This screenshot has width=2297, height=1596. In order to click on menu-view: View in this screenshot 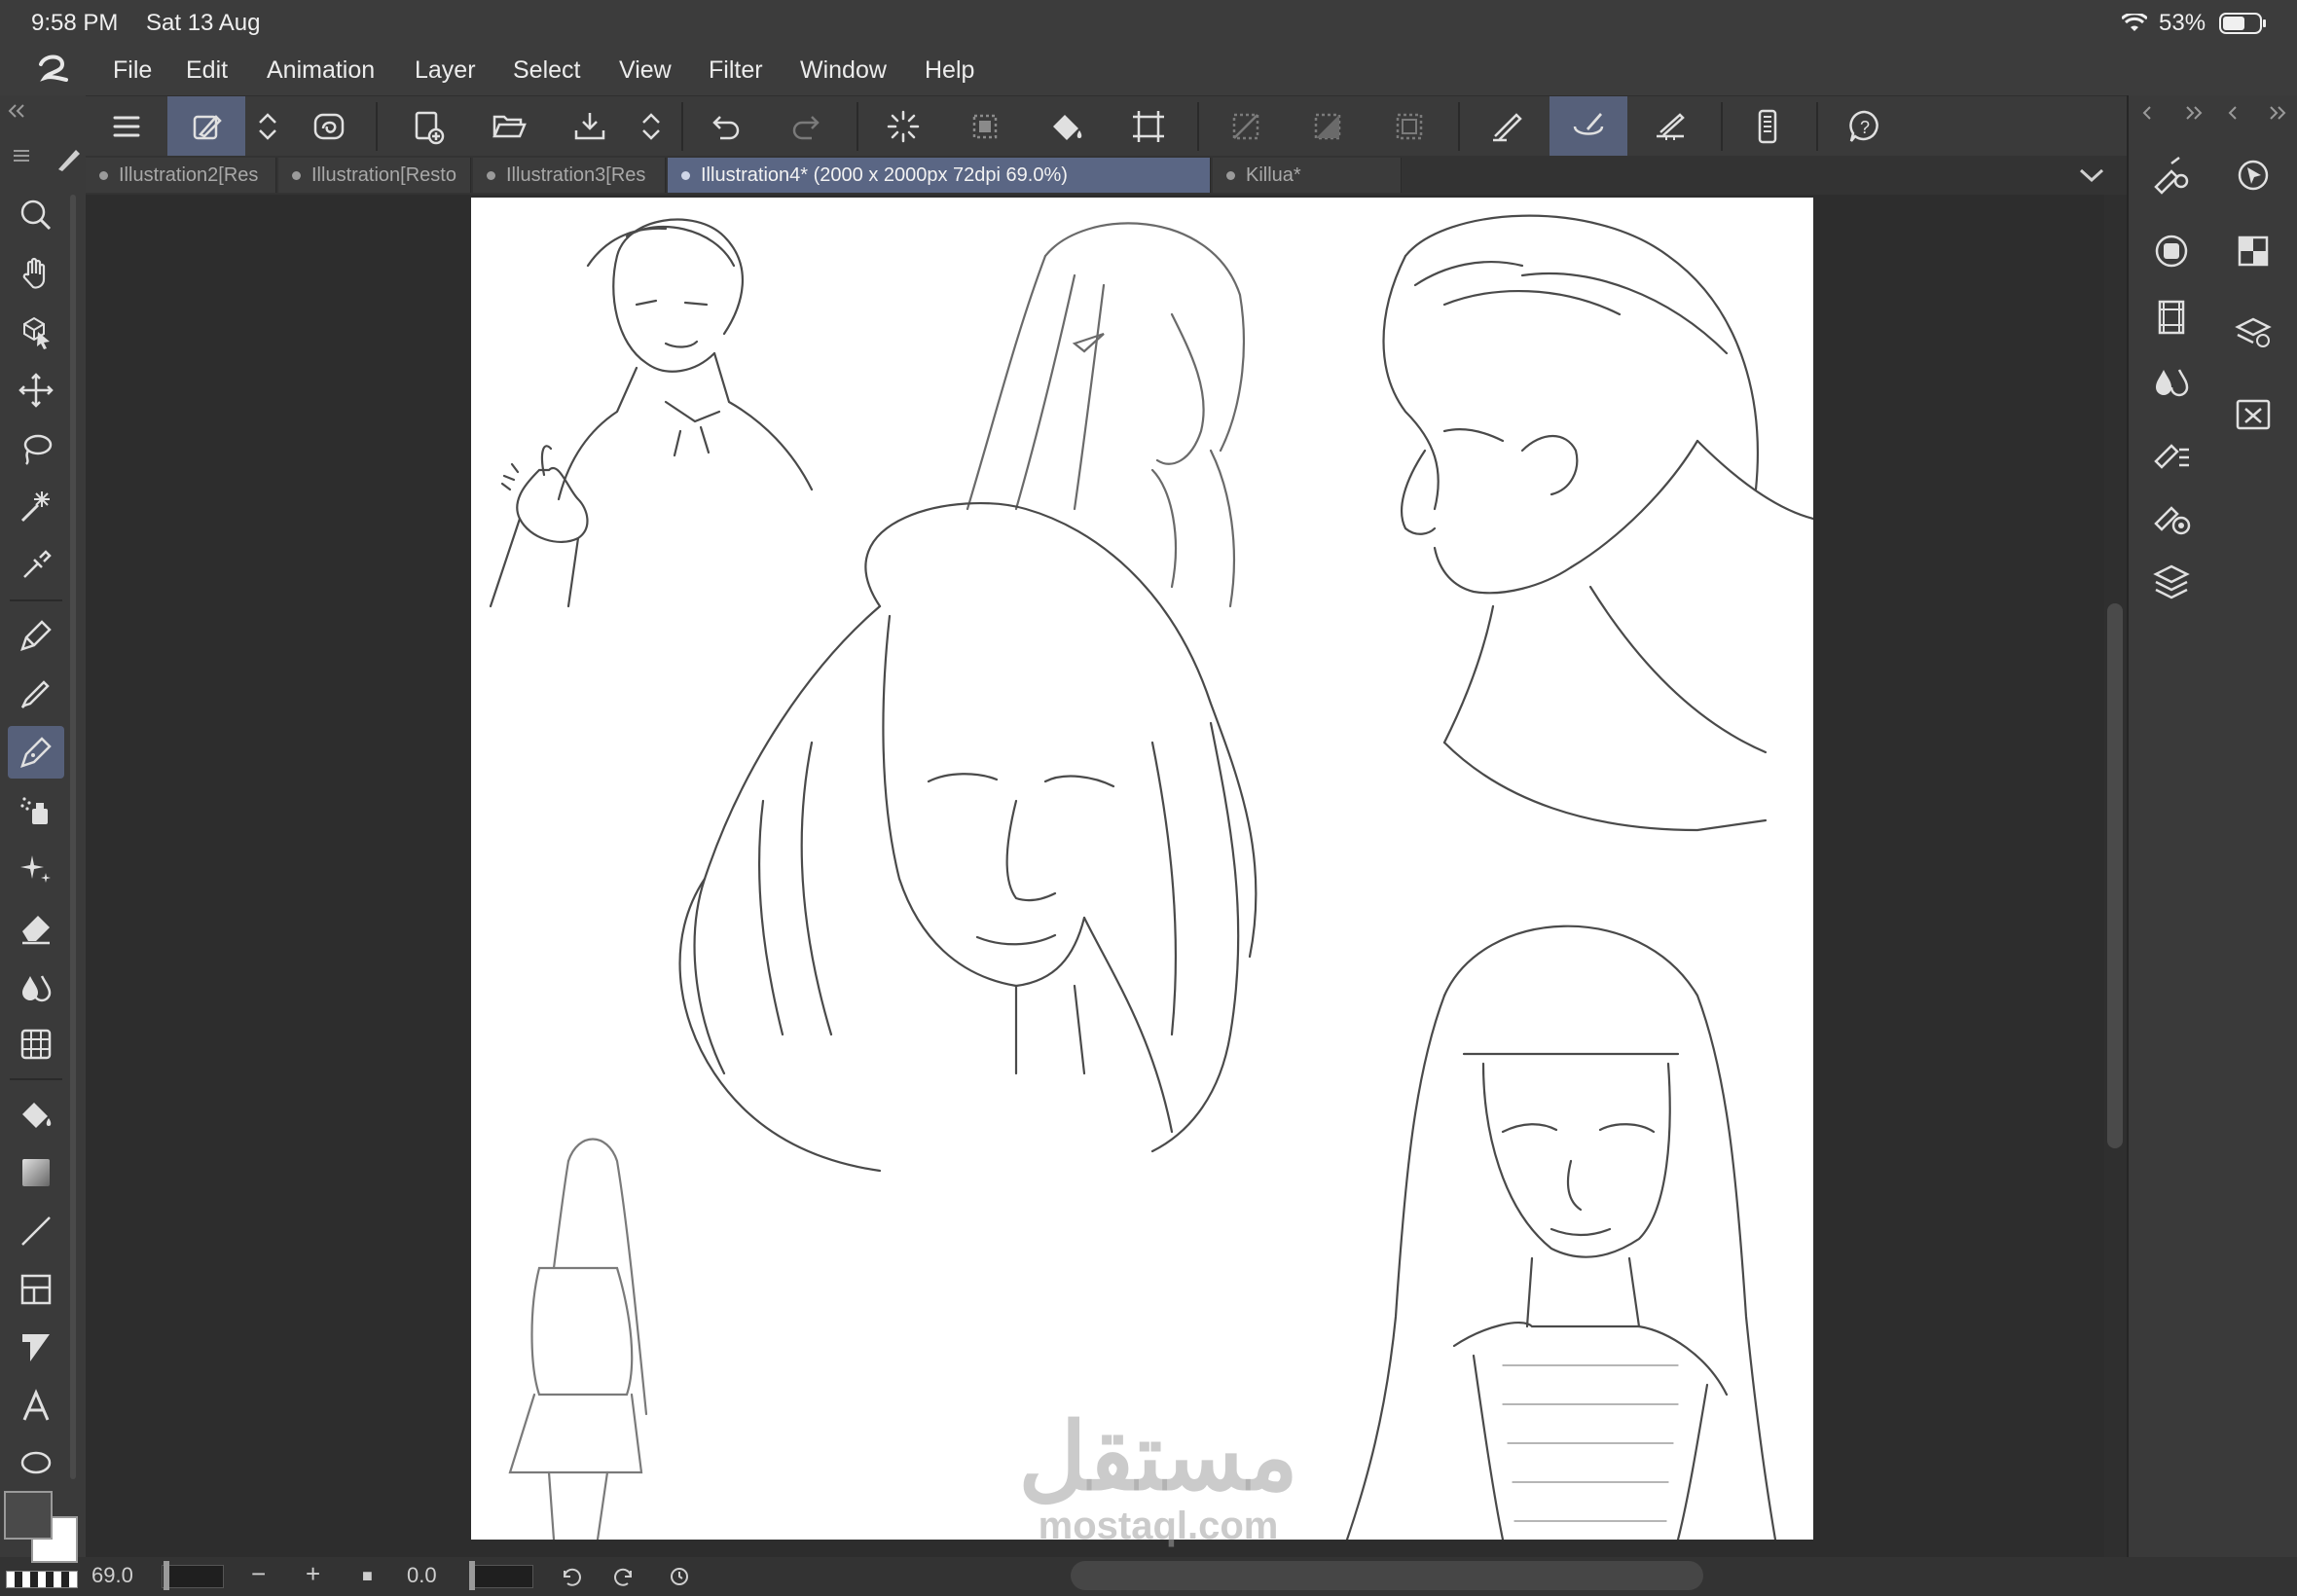, I will do `click(645, 71)`.